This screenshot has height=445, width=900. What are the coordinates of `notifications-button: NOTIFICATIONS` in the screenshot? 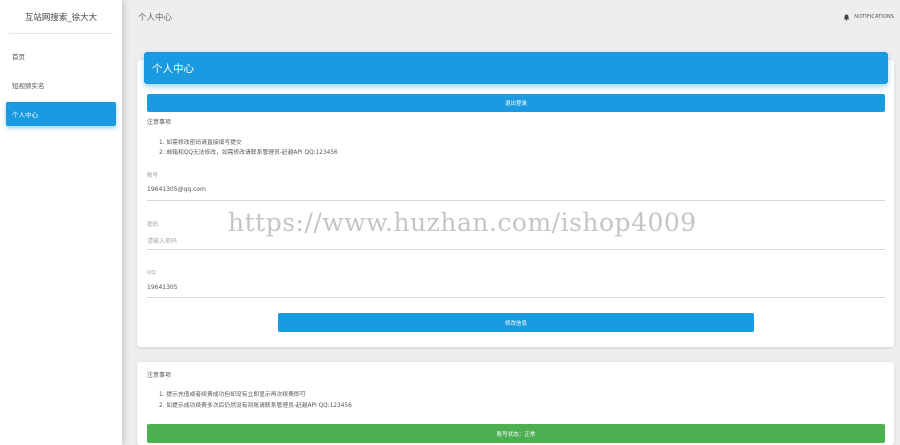 It's located at (868, 17).